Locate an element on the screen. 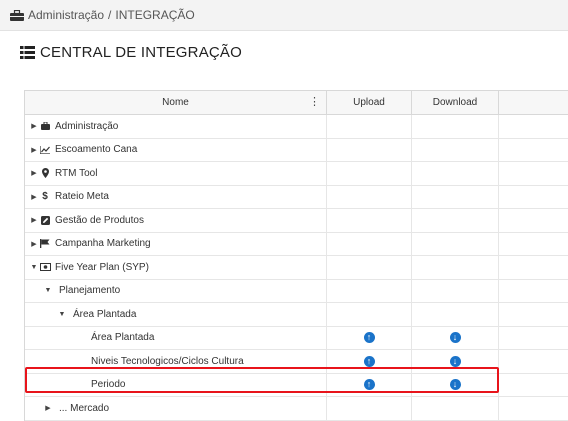  list-icon is located at coordinates (27, 52).